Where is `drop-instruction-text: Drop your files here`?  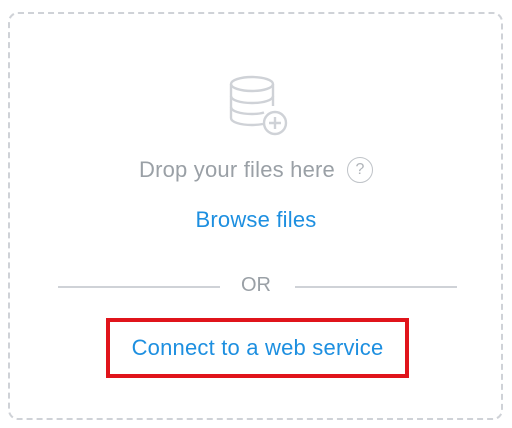
drop-instruction-text: Drop your files here is located at coordinates (237, 169).